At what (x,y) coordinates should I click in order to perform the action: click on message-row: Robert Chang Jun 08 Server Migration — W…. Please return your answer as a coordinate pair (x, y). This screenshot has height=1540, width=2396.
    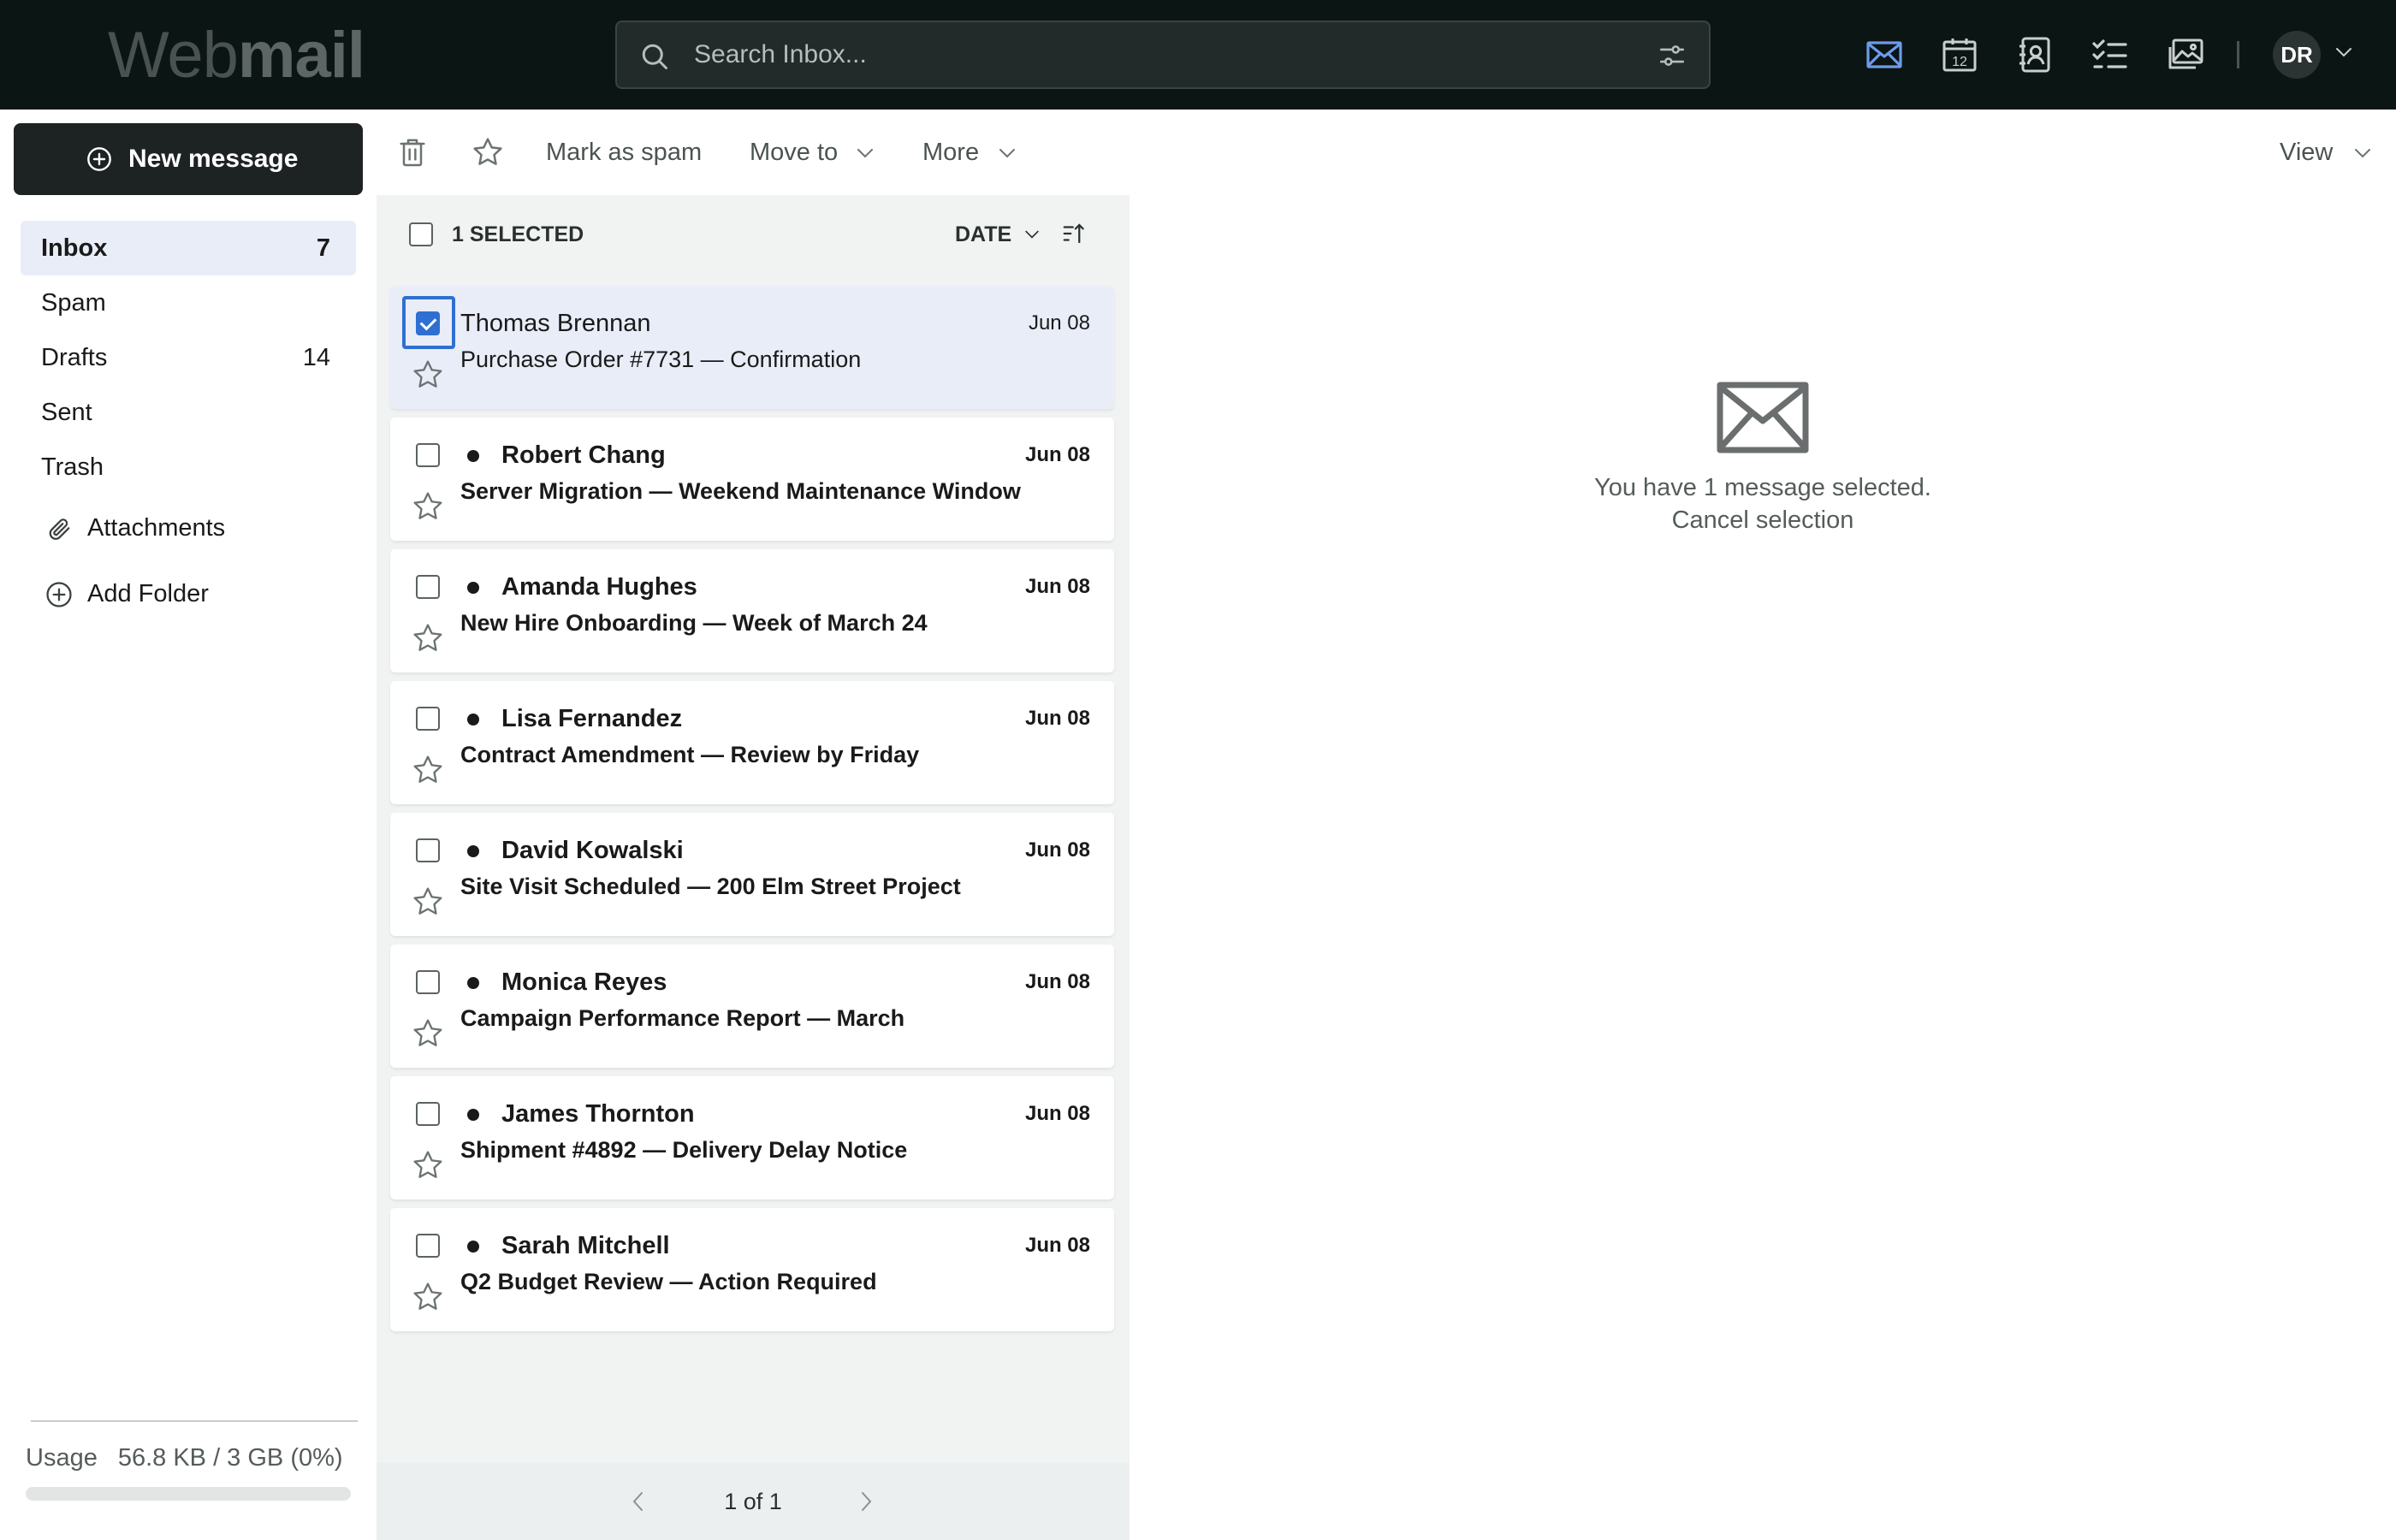
    Looking at the image, I should click on (752, 479).